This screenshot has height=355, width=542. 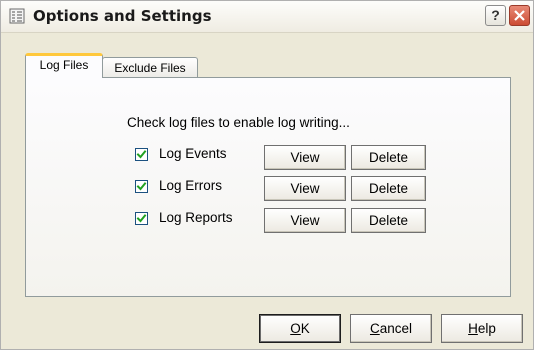 I want to click on settings-window-icon, so click(x=17, y=16).